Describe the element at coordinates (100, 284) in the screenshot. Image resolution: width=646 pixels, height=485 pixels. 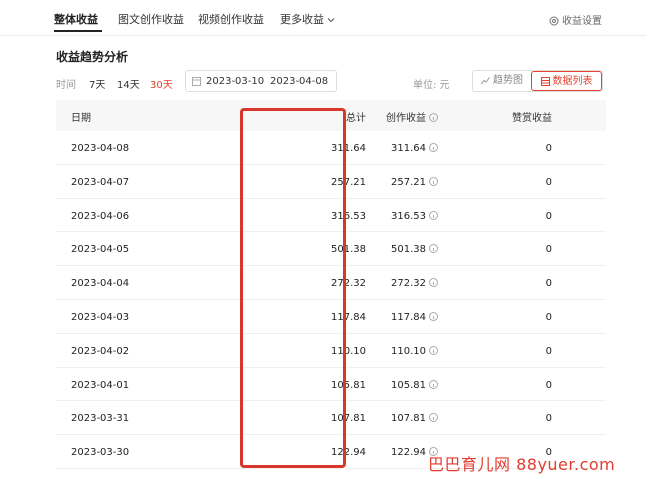
I see `cell-date: 2023-04-04` at that location.